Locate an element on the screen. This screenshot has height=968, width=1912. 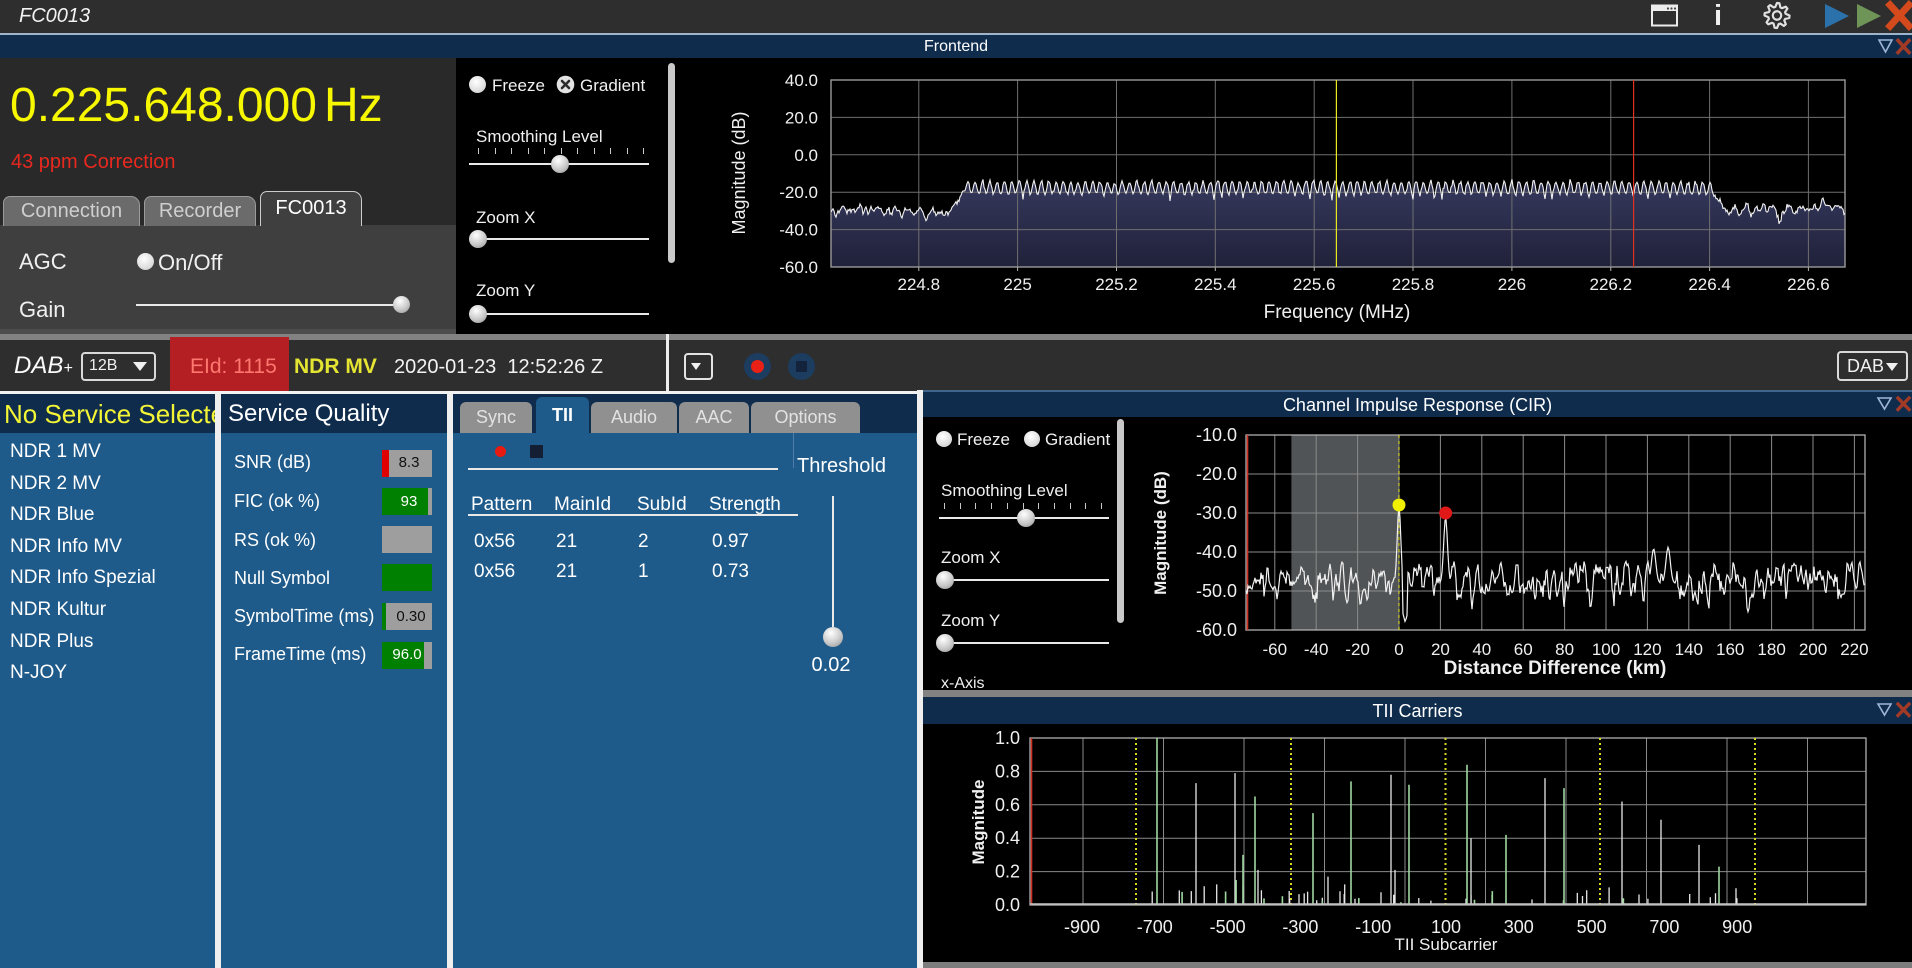
svg-text: 0.8 is located at coordinates (1007, 771).